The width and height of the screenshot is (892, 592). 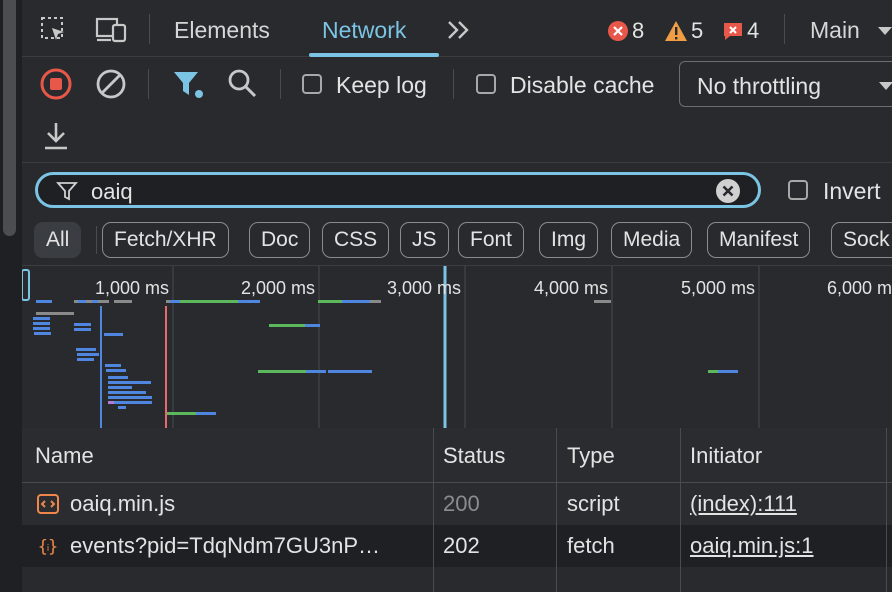 What do you see at coordinates (798, 190) in the screenshot?
I see `invert-checkbox` at bounding box center [798, 190].